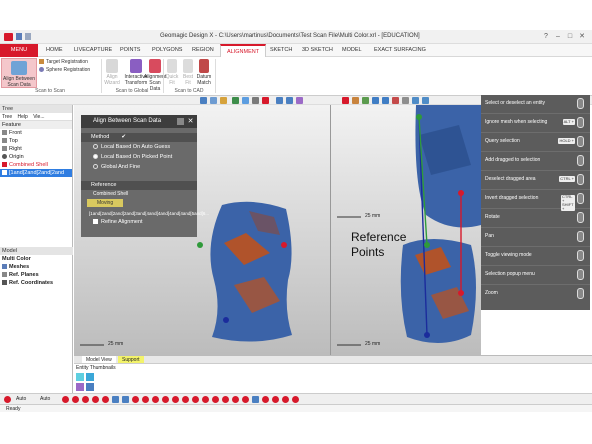 The width and height of the screenshot is (592, 444). I want to click on checkmark-icon: ✔, so click(123, 137).